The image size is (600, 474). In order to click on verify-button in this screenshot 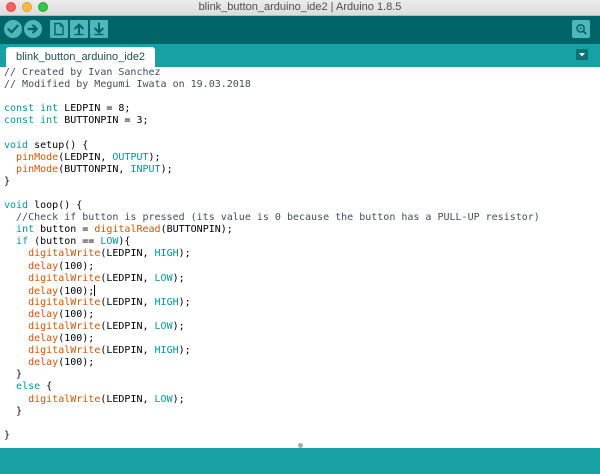, I will do `click(13, 29)`.